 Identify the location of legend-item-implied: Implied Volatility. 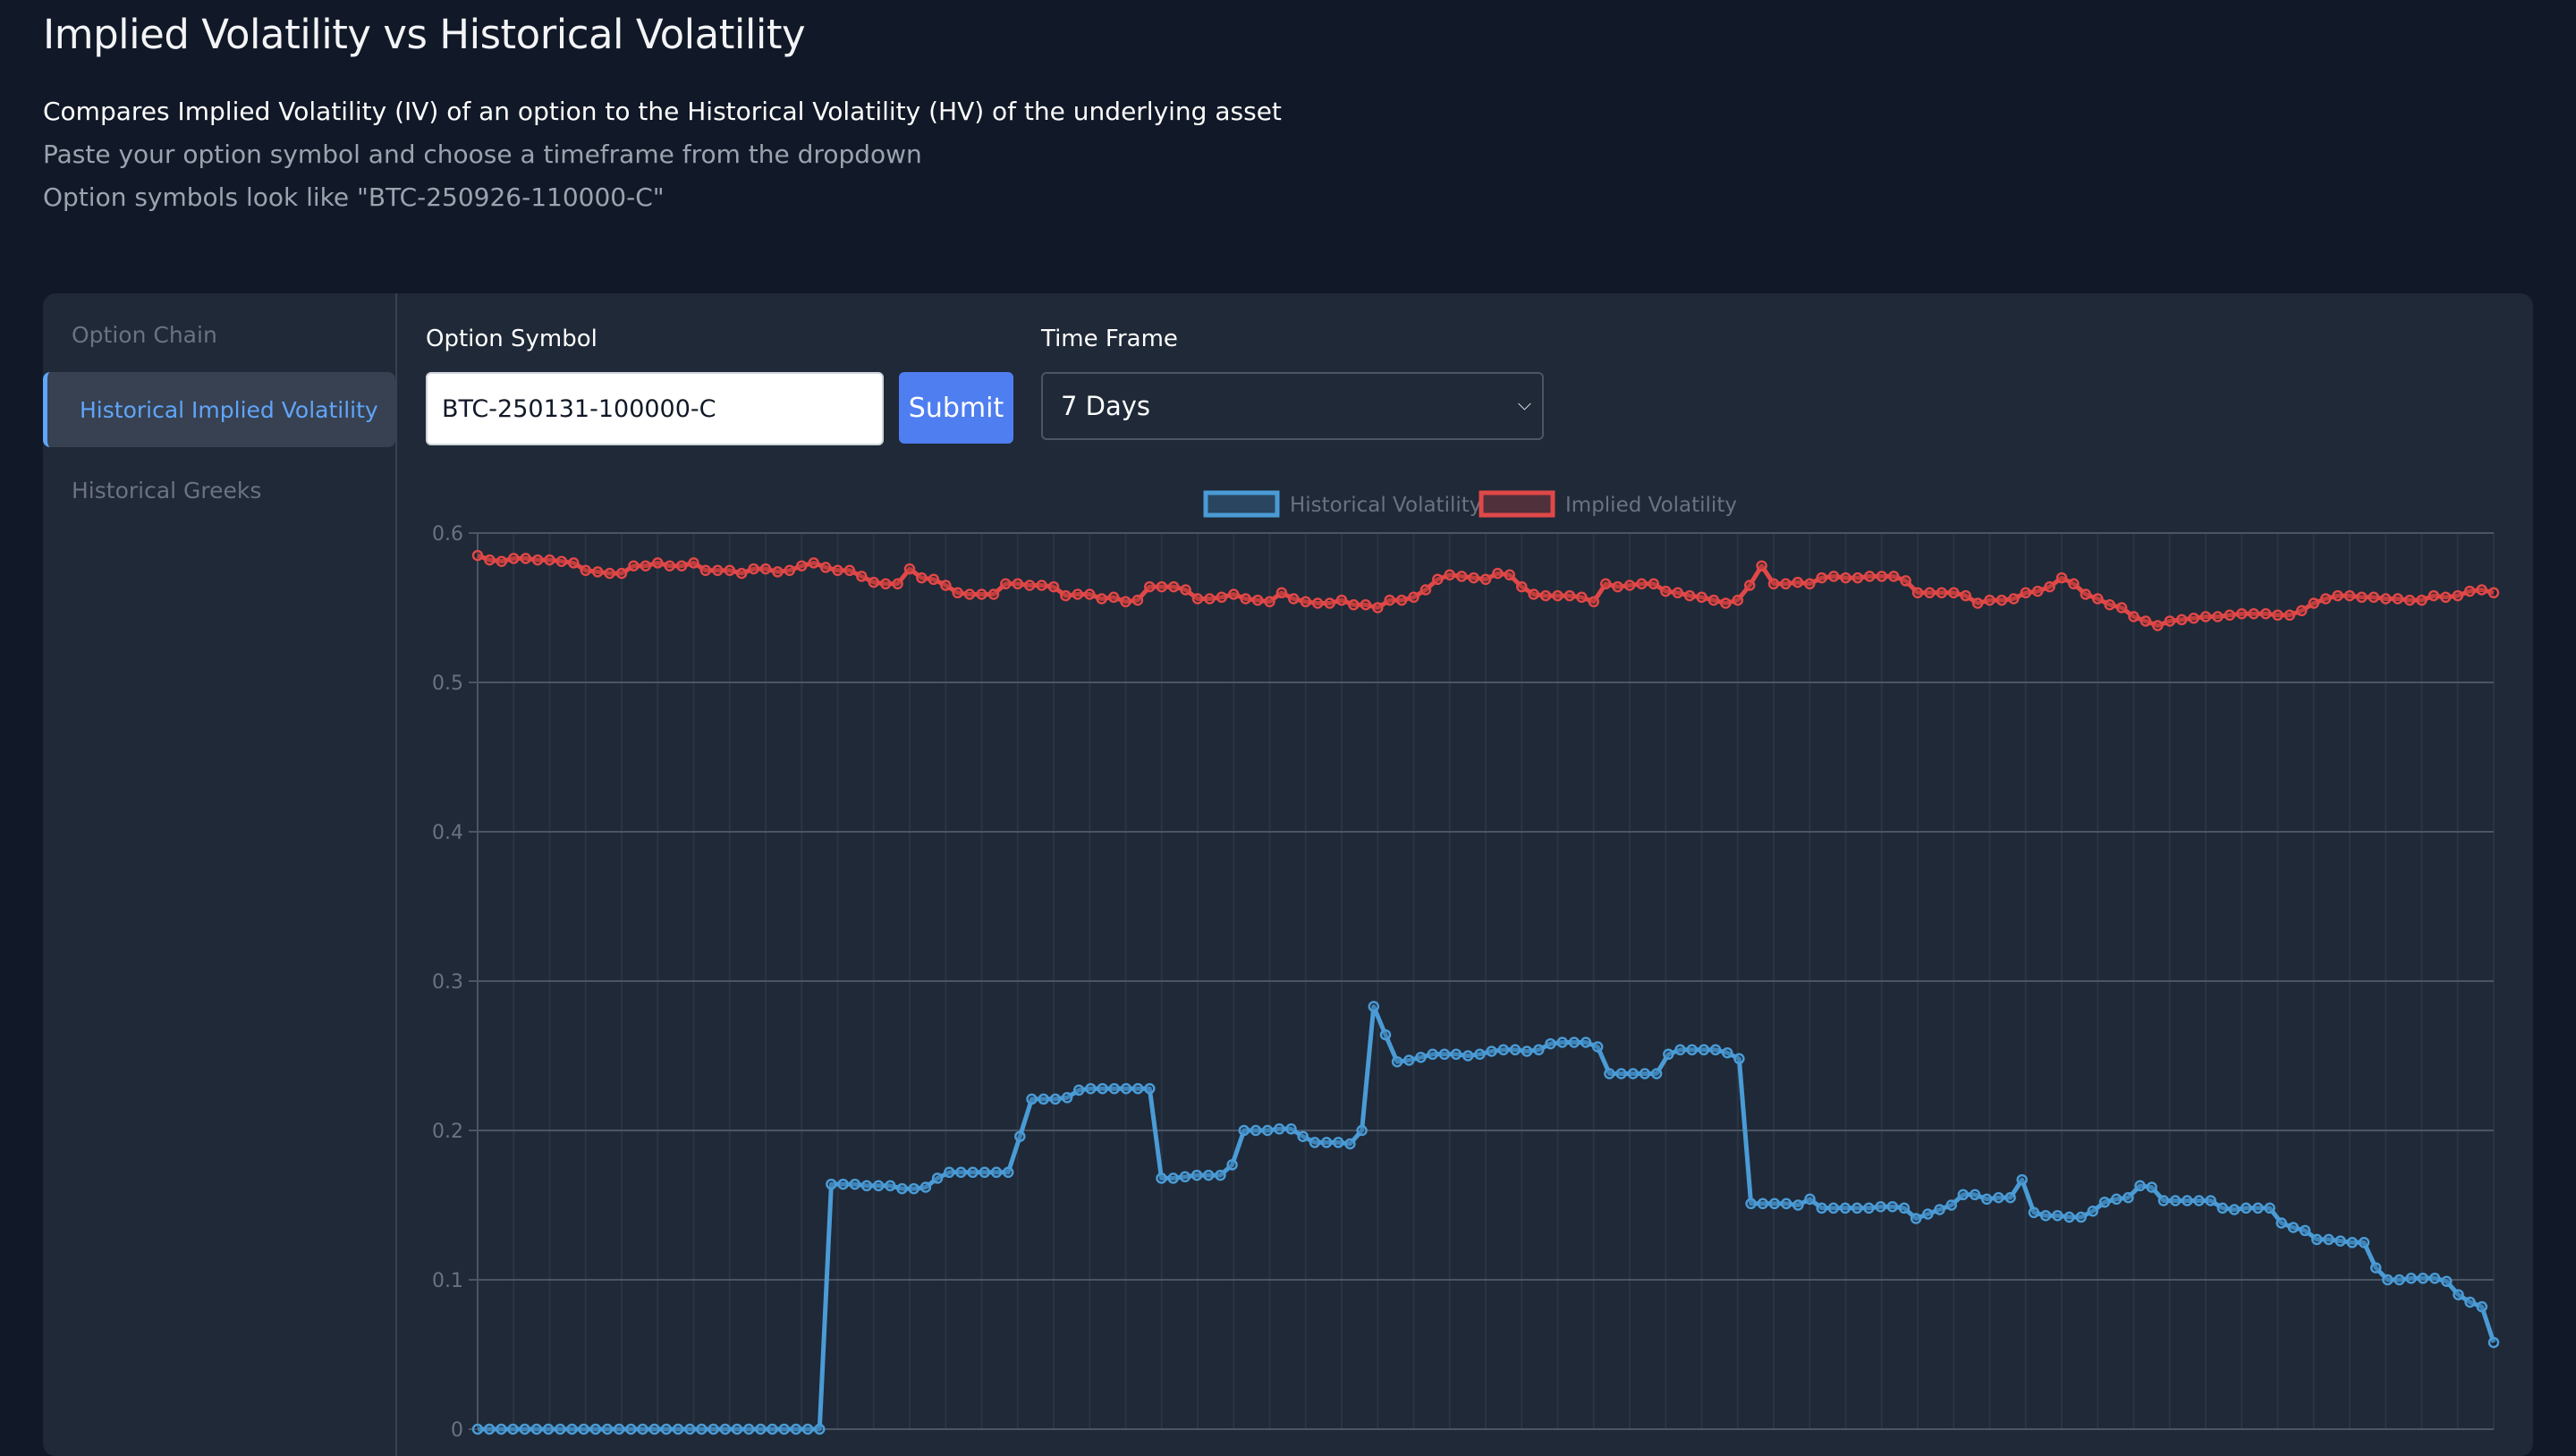
(1608, 504).